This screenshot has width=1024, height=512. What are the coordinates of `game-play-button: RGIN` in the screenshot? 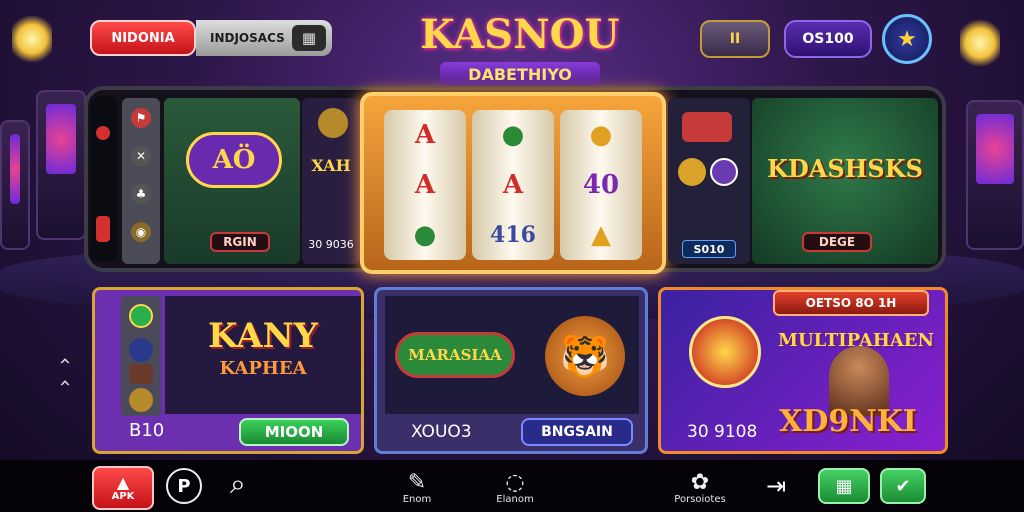 It's located at (240, 242).